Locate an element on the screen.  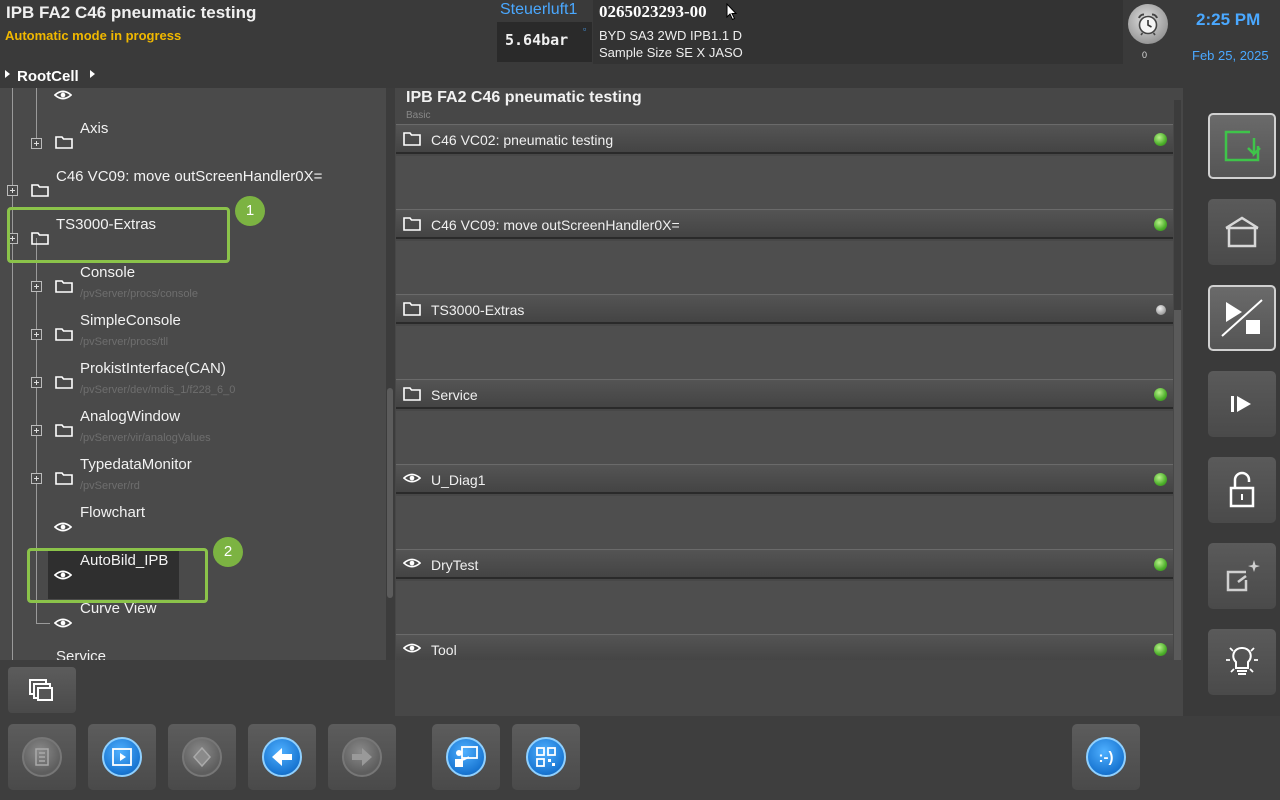
group-label: DryTest is located at coordinates (455, 565).